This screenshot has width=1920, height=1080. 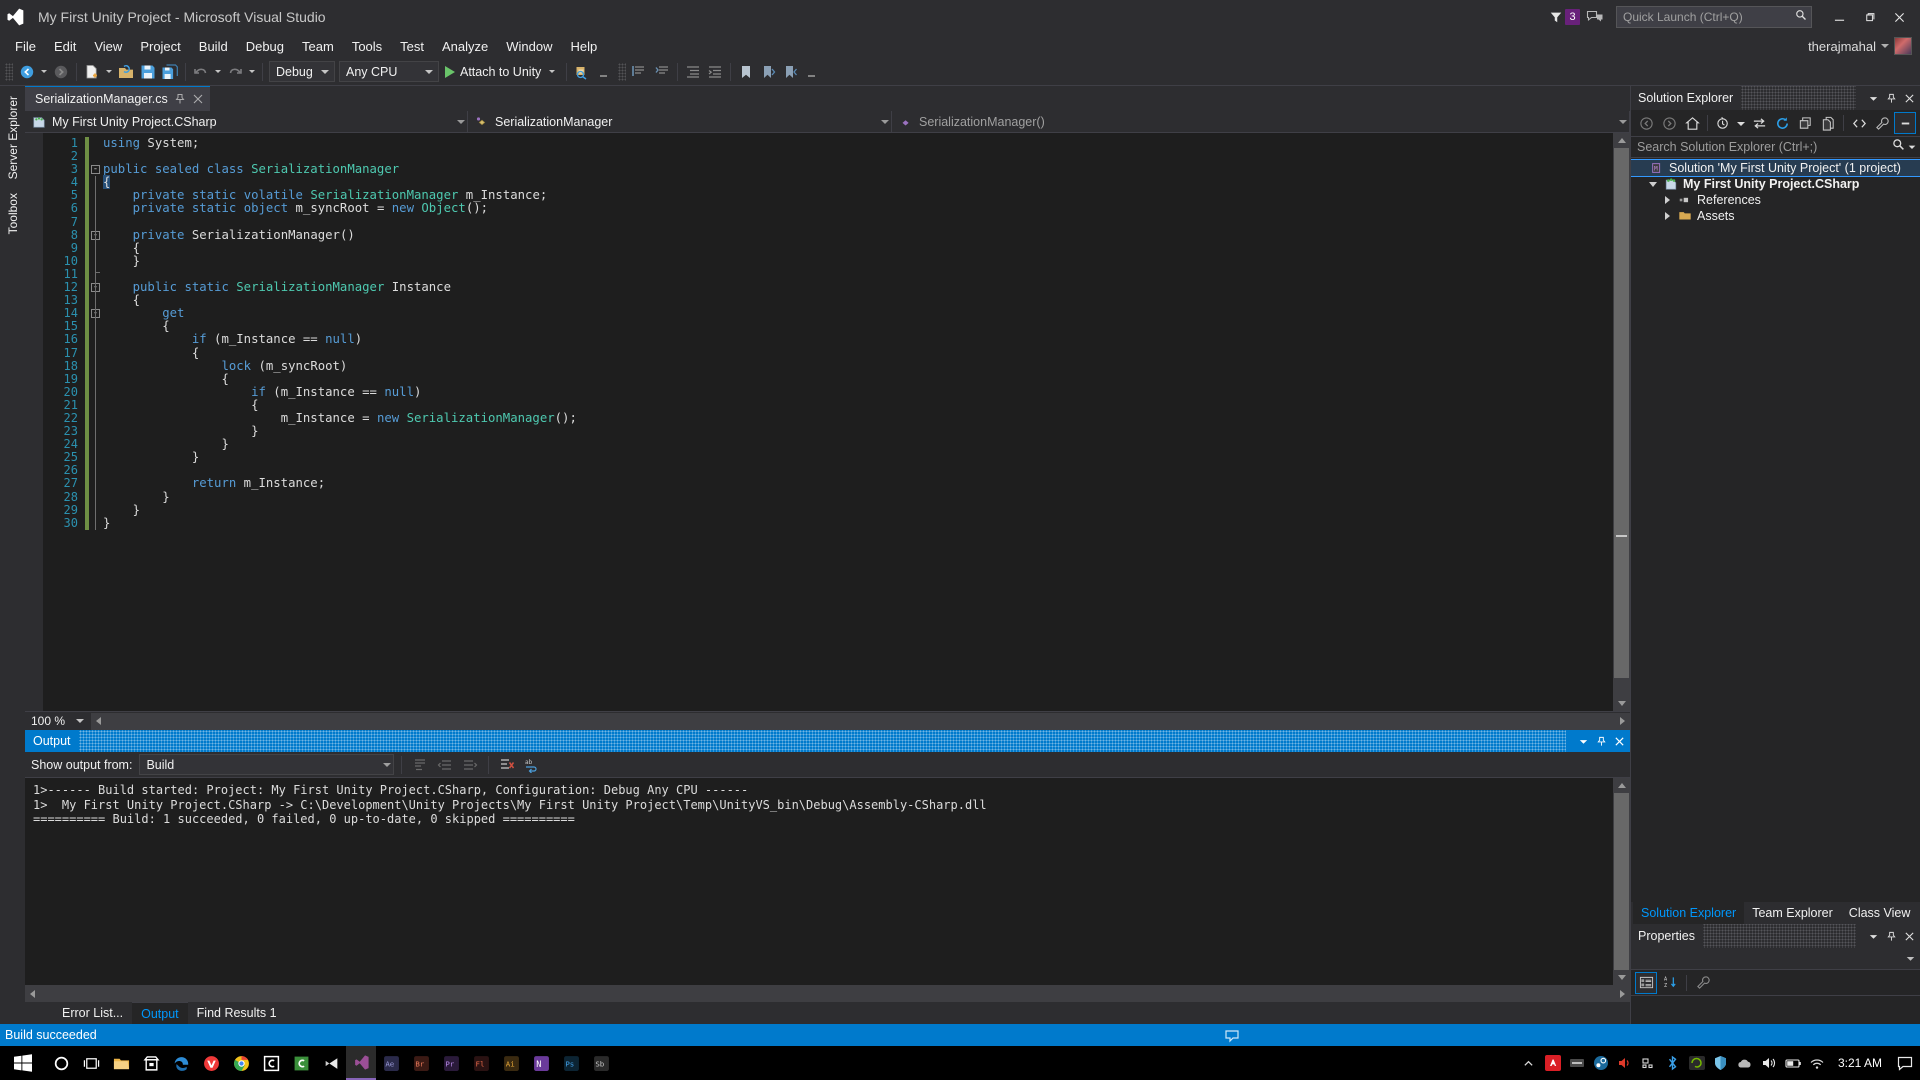 I want to click on new-item-icon, so click(x=92, y=72).